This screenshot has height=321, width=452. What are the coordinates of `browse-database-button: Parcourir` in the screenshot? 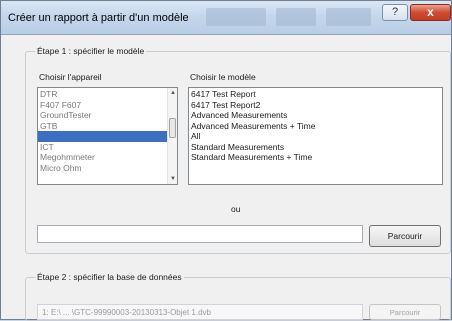 It's located at (405, 312).